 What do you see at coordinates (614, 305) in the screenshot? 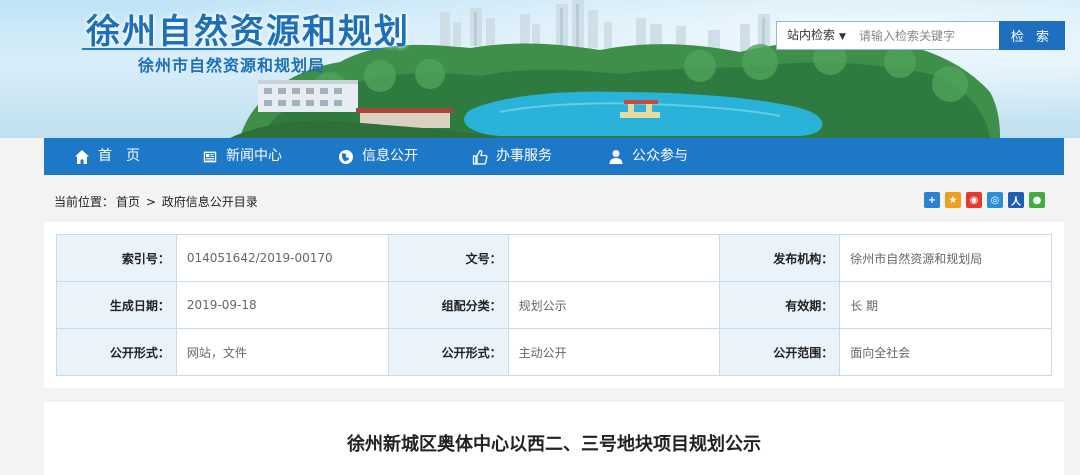
I see `meta-value: 规划公示` at bounding box center [614, 305].